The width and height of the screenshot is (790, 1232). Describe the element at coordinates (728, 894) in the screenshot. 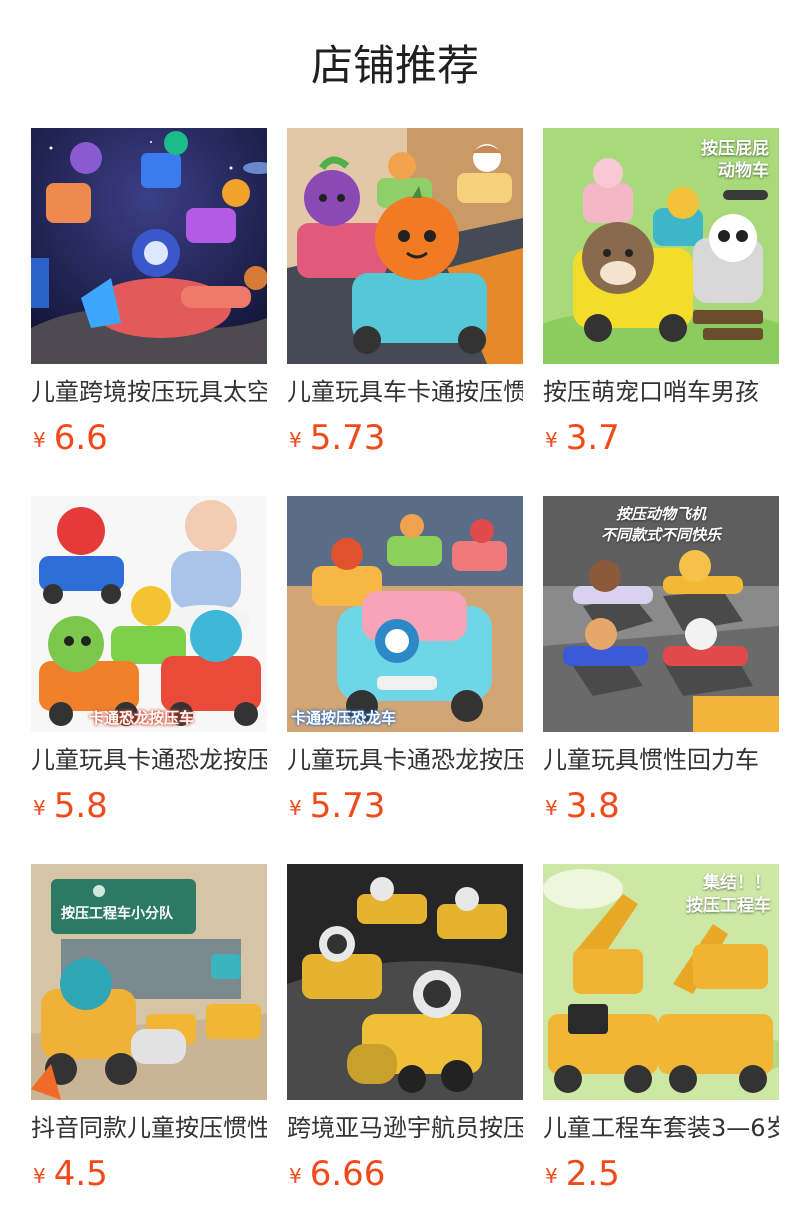

I see `image-overlay-text: 集结！！ 按压工程车` at that location.